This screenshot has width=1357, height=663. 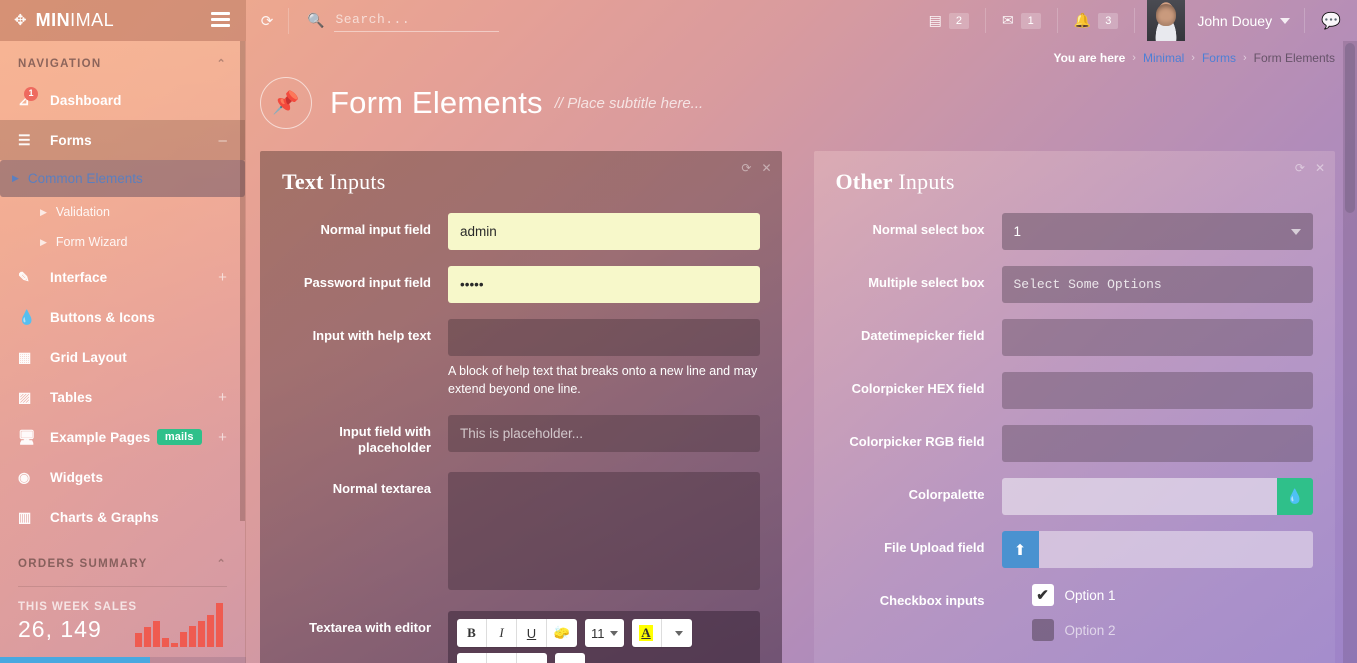 I want to click on normal-select-box: 1, so click(x=1157, y=231).